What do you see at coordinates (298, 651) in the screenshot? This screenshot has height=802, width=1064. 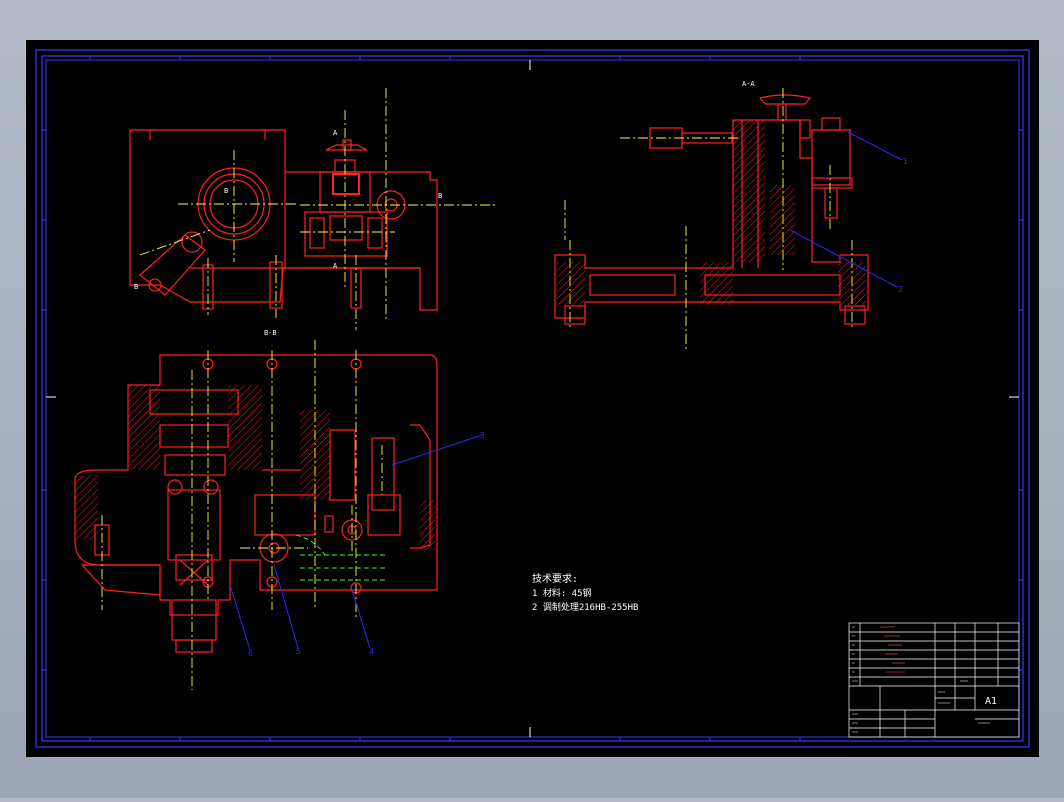 I see `balloon-5: 5` at bounding box center [298, 651].